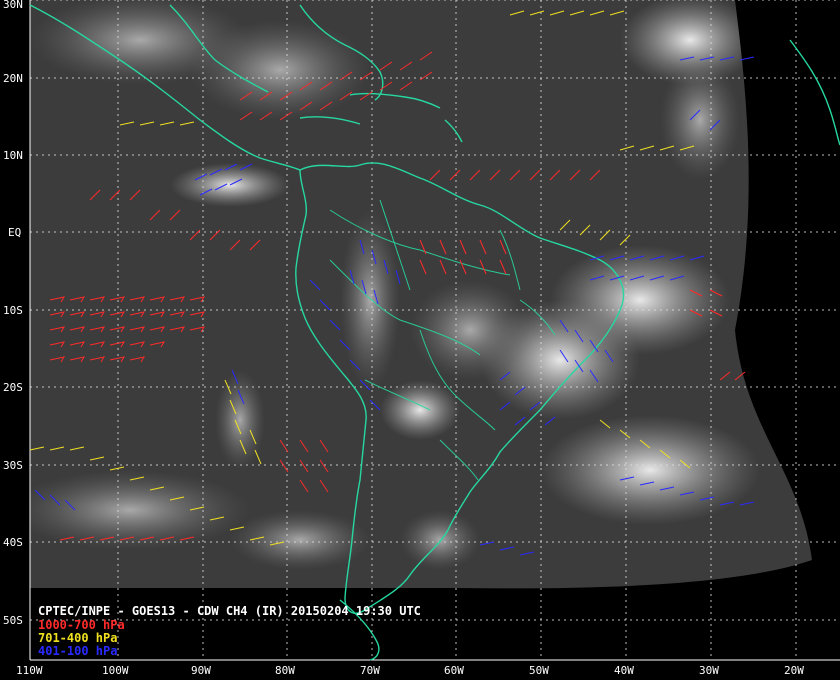  Describe the element at coordinates (29, 670) in the screenshot. I see `lon-label: 110W` at that location.